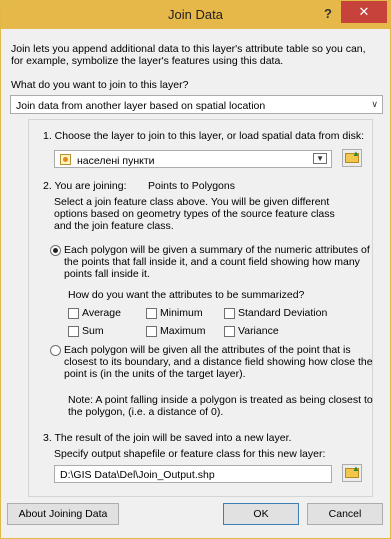 The image size is (391, 539). What do you see at coordinates (100, 85) in the screenshot?
I see `join-type-question: What do you want to join to this layer?` at bounding box center [100, 85].